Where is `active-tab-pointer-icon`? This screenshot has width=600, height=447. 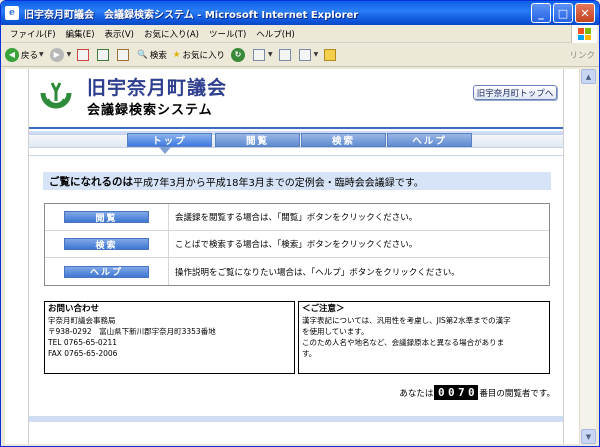
active-tab-pointer-icon is located at coordinates (165, 150).